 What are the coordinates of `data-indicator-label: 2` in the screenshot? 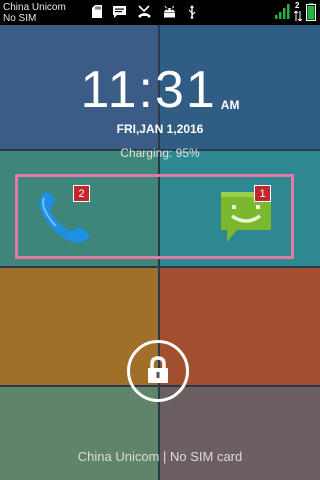 It's located at (297, 5).